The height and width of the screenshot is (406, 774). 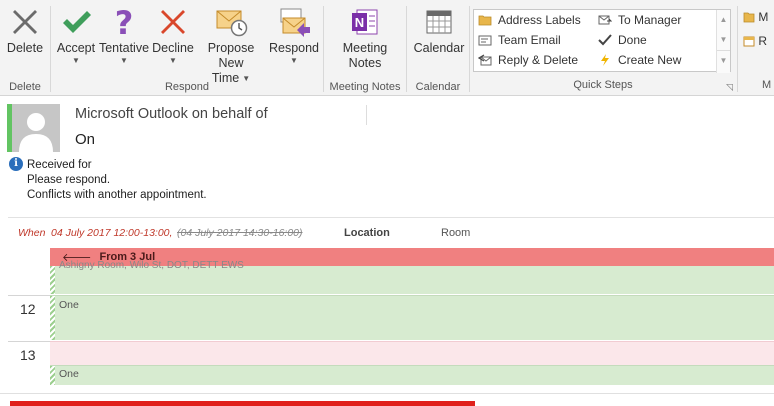 I want to click on group-label-respond: Respond, so click(x=187, y=87).